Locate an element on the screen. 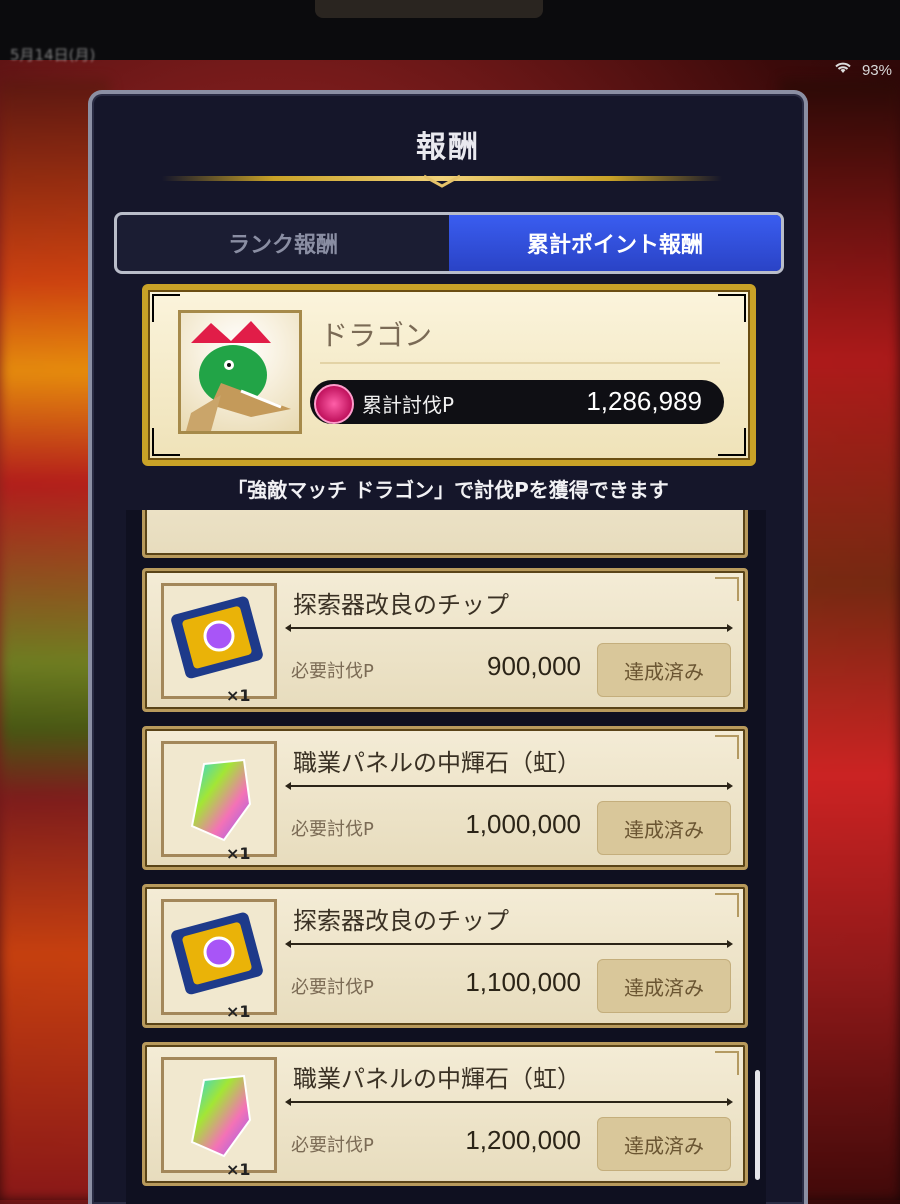  hint-text: 「強敵マッチ ドラゴン」で討伐Pを獲得できます is located at coordinates (448, 490).